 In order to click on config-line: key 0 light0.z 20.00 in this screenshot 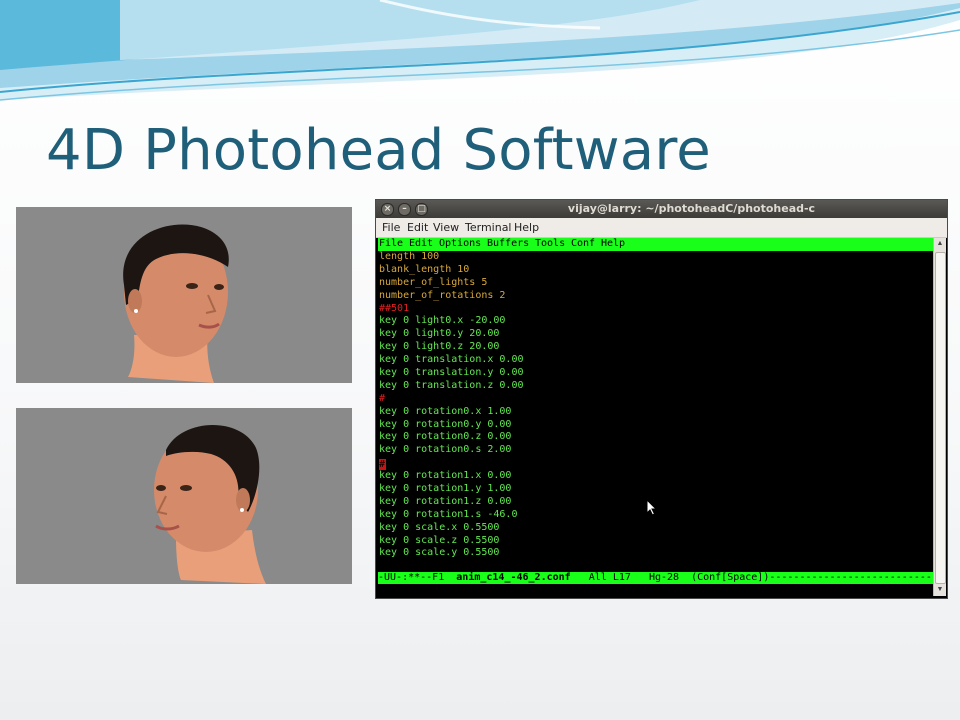, I will do `click(439, 347)`.